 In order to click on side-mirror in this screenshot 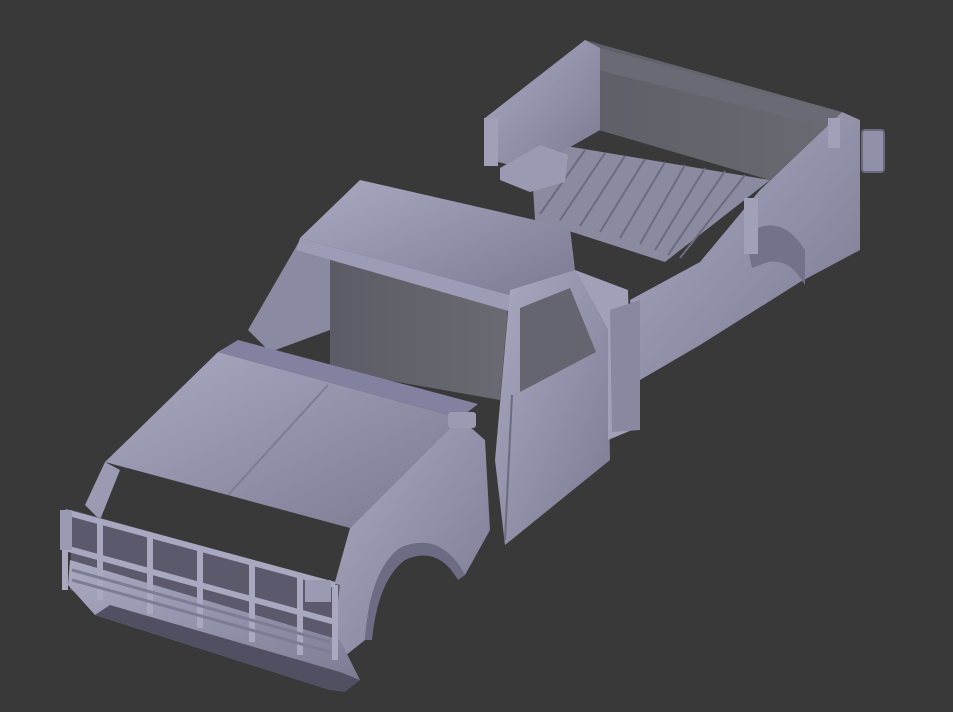, I will do `click(462, 420)`.